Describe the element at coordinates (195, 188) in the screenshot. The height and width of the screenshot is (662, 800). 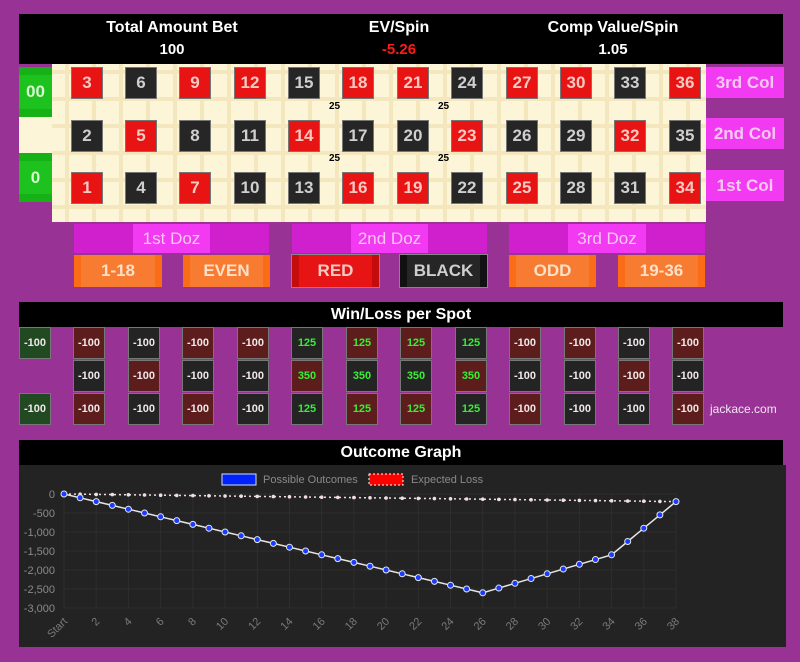
I see `number-7: 7` at that location.